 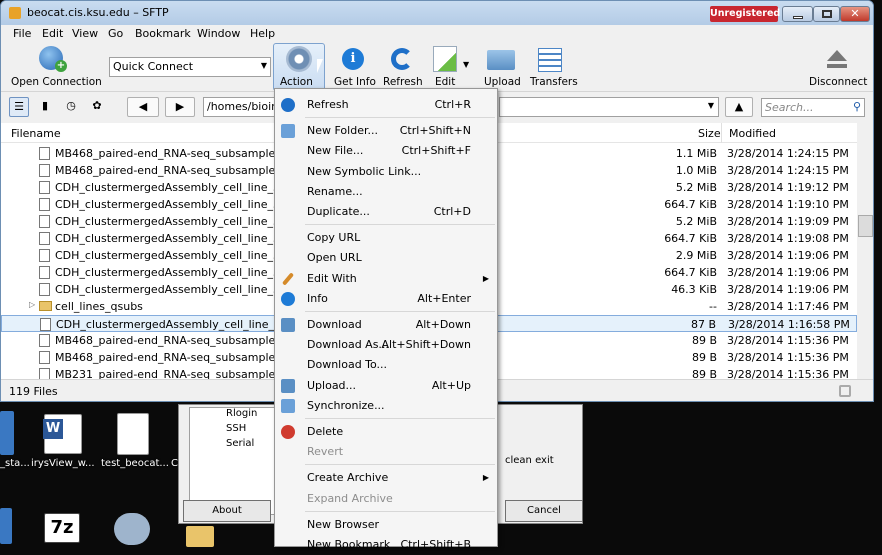 What do you see at coordinates (133, 434) in the screenshot?
I see `text-file-icon` at bounding box center [133, 434].